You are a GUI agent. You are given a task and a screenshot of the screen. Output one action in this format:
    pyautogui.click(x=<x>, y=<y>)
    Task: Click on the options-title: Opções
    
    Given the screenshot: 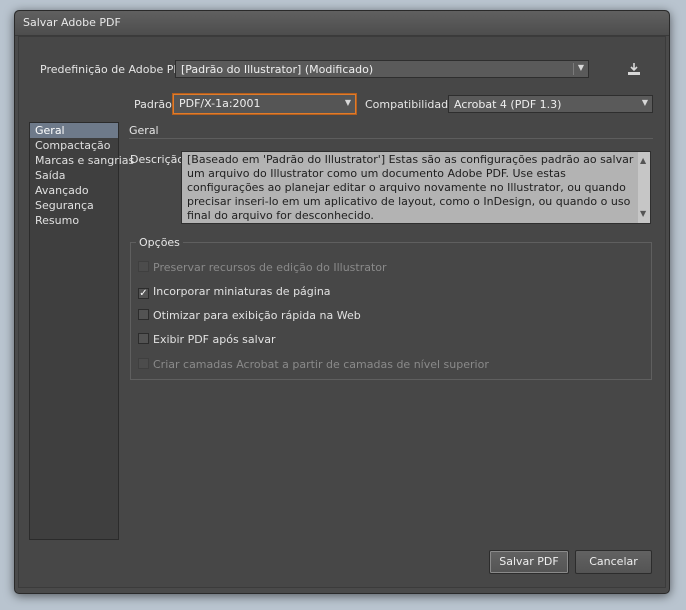 What is the action you would take?
    pyautogui.click(x=159, y=242)
    